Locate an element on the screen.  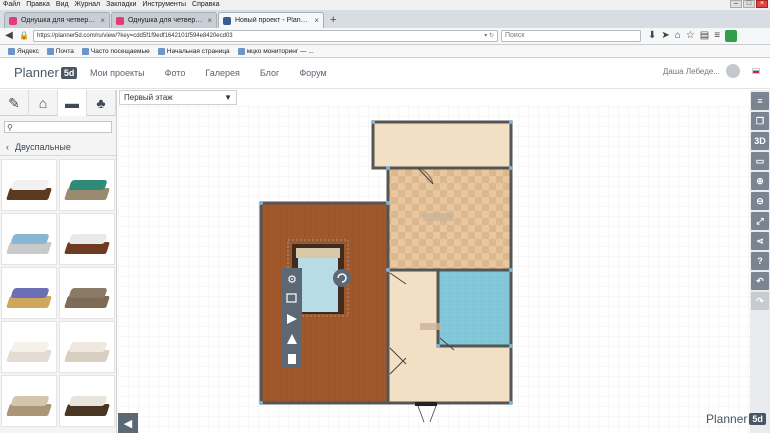
rotate-handle is located at coordinates (342, 278).